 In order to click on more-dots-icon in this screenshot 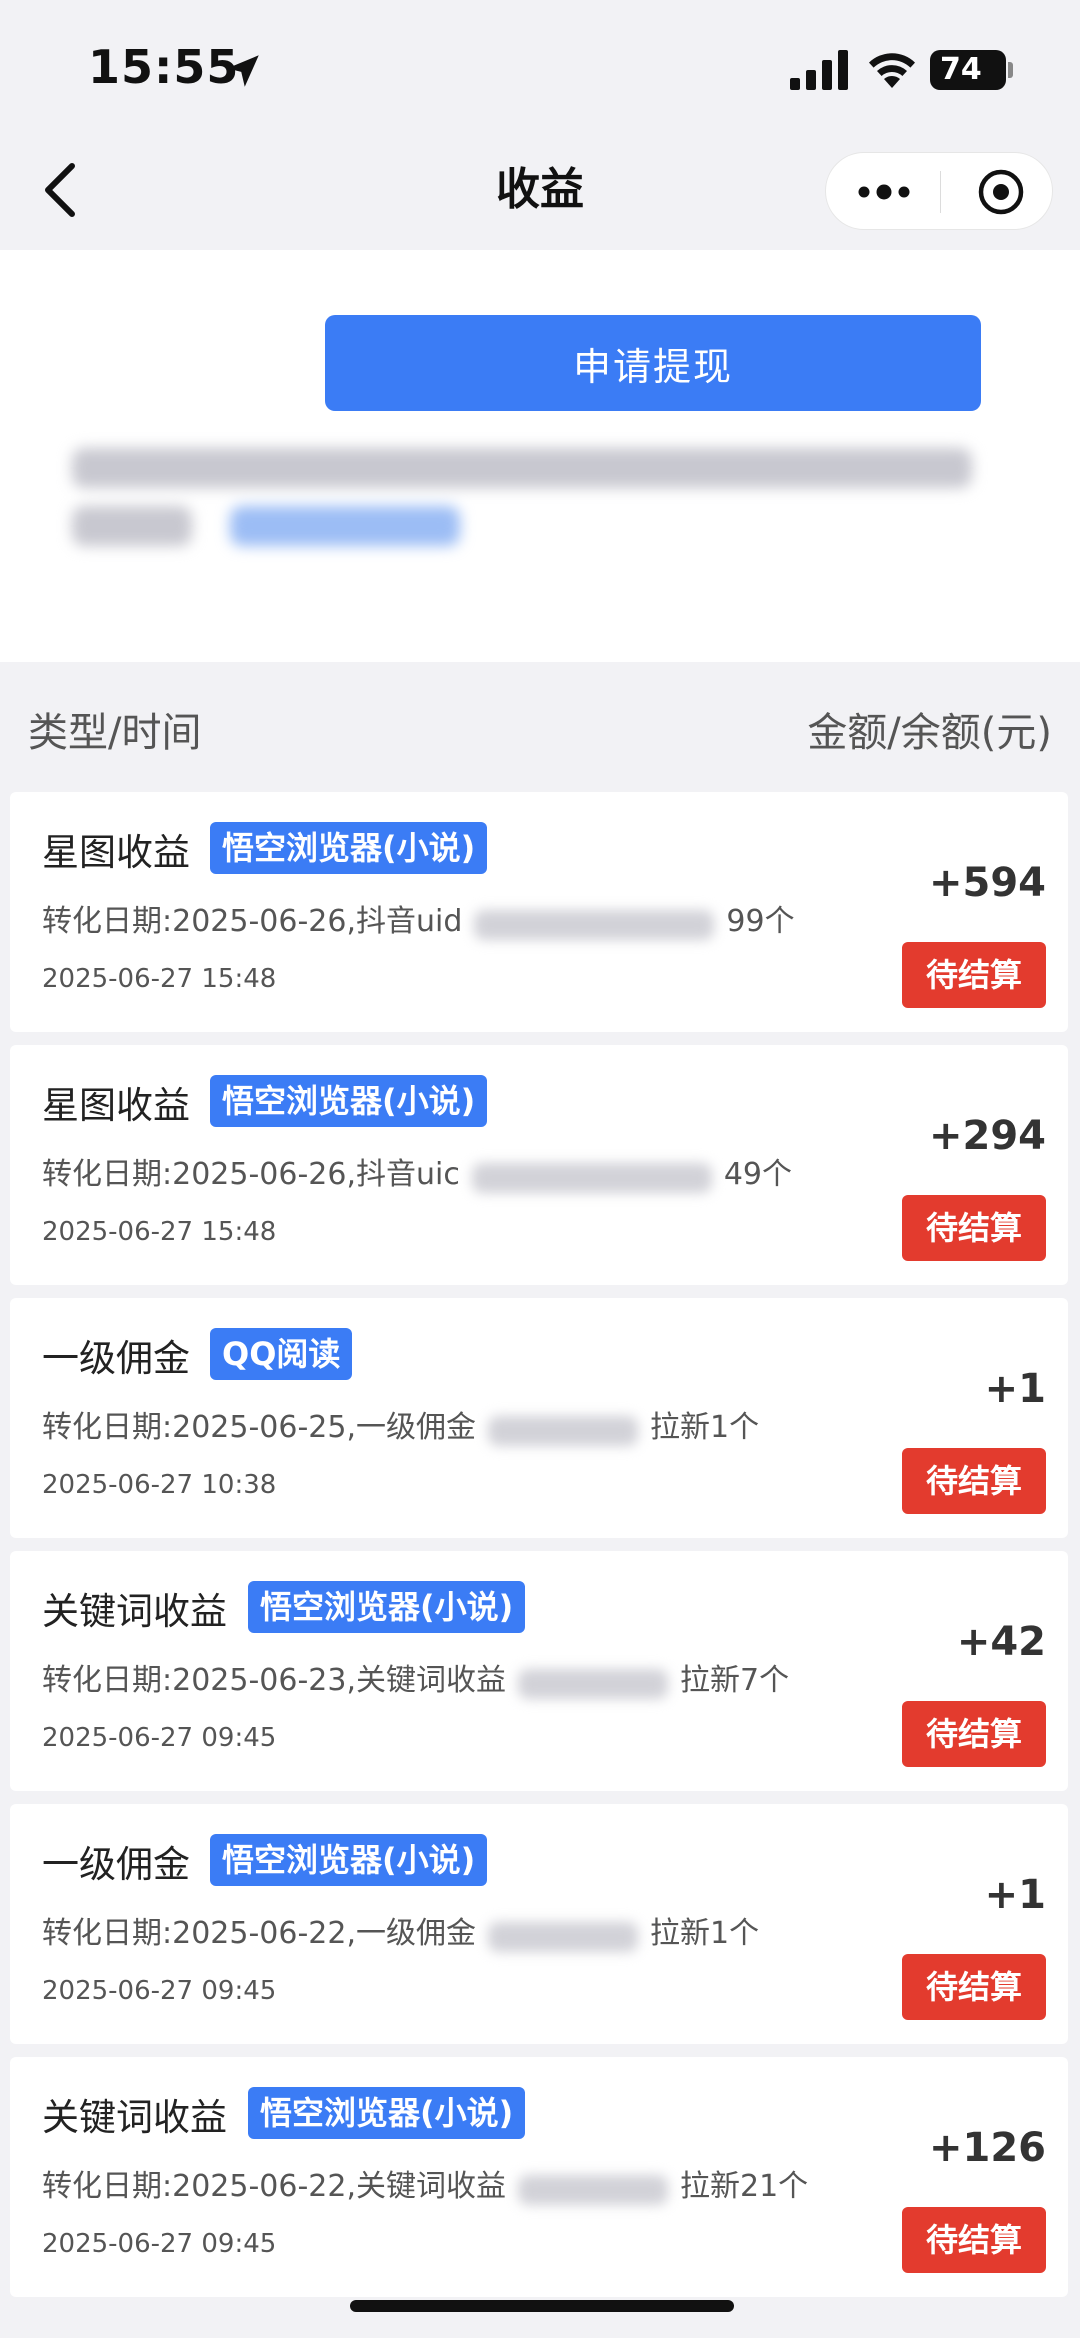, I will do `click(884, 192)`.